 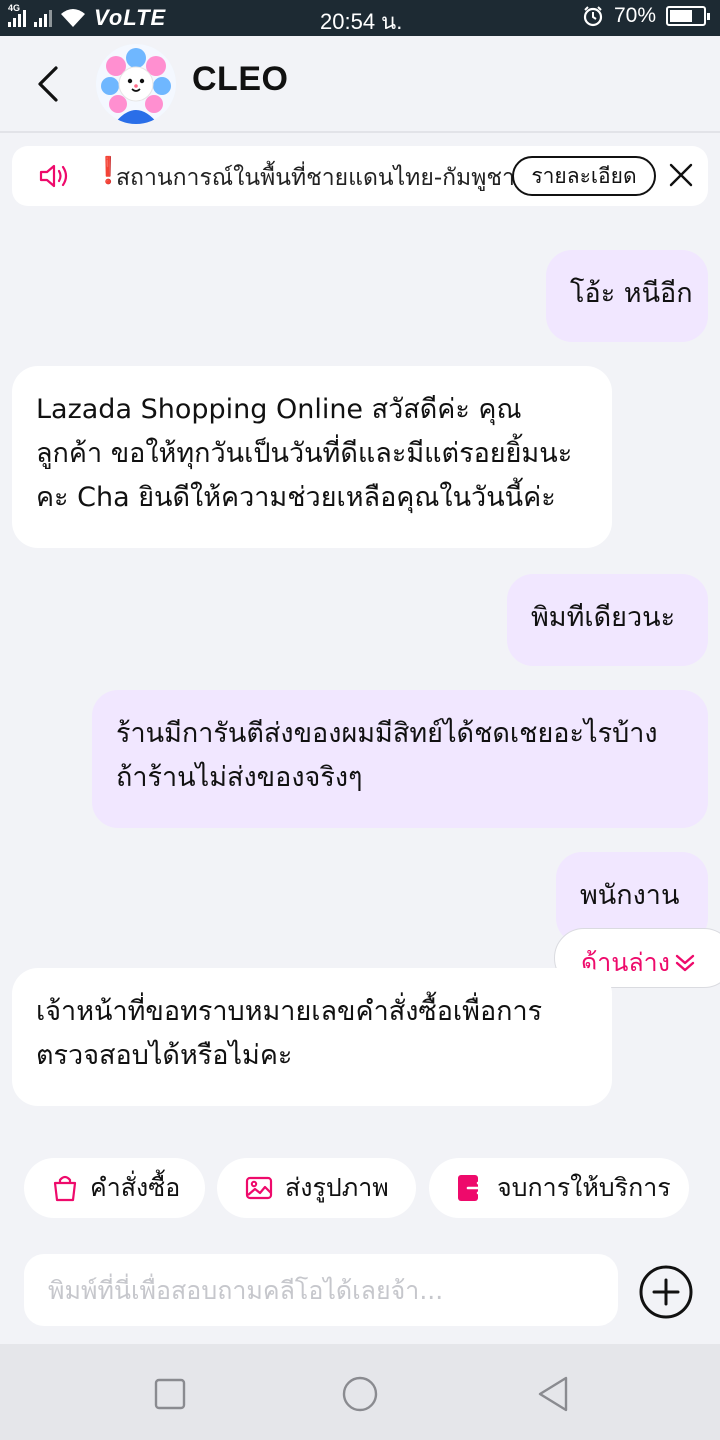 I want to click on message-line: Lazada Shopping Online สวัสดีค่ะ คุณ, so click(x=279, y=409).